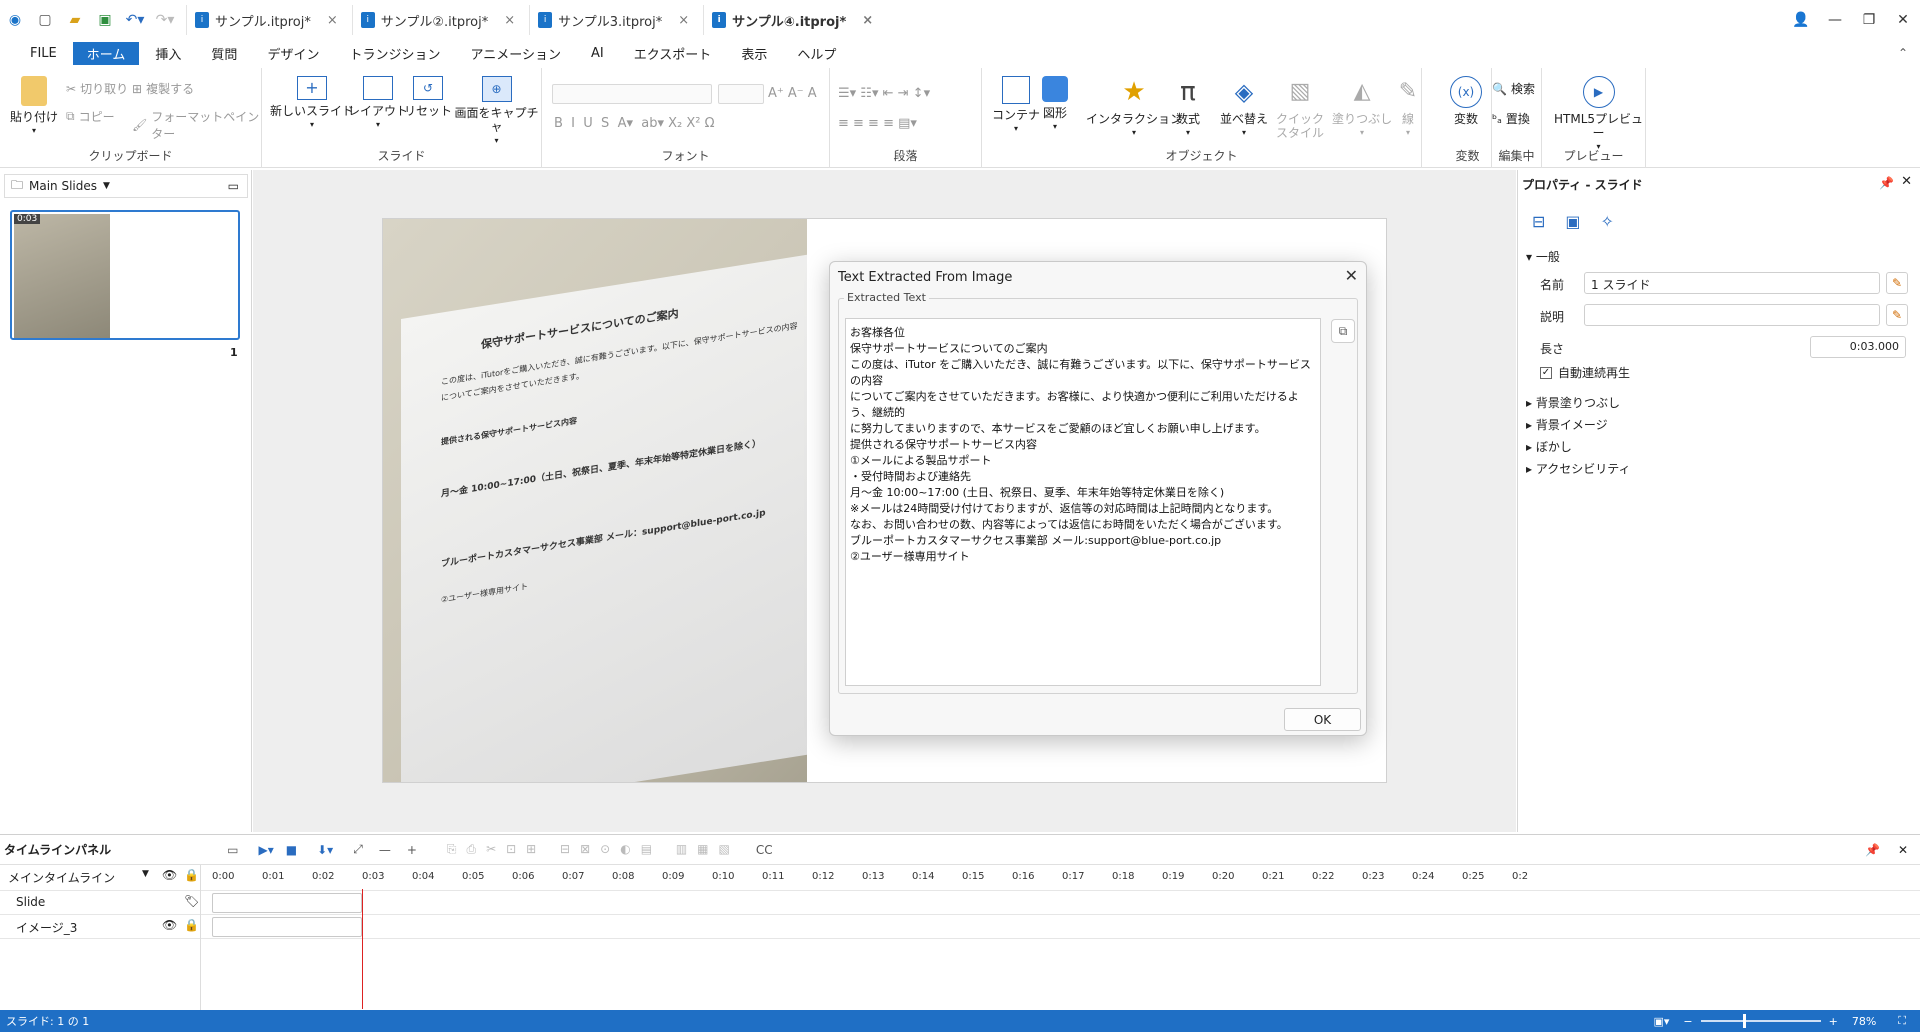  I want to click on font-grow-icon: A⁺ A⁻ A, so click(792, 93).